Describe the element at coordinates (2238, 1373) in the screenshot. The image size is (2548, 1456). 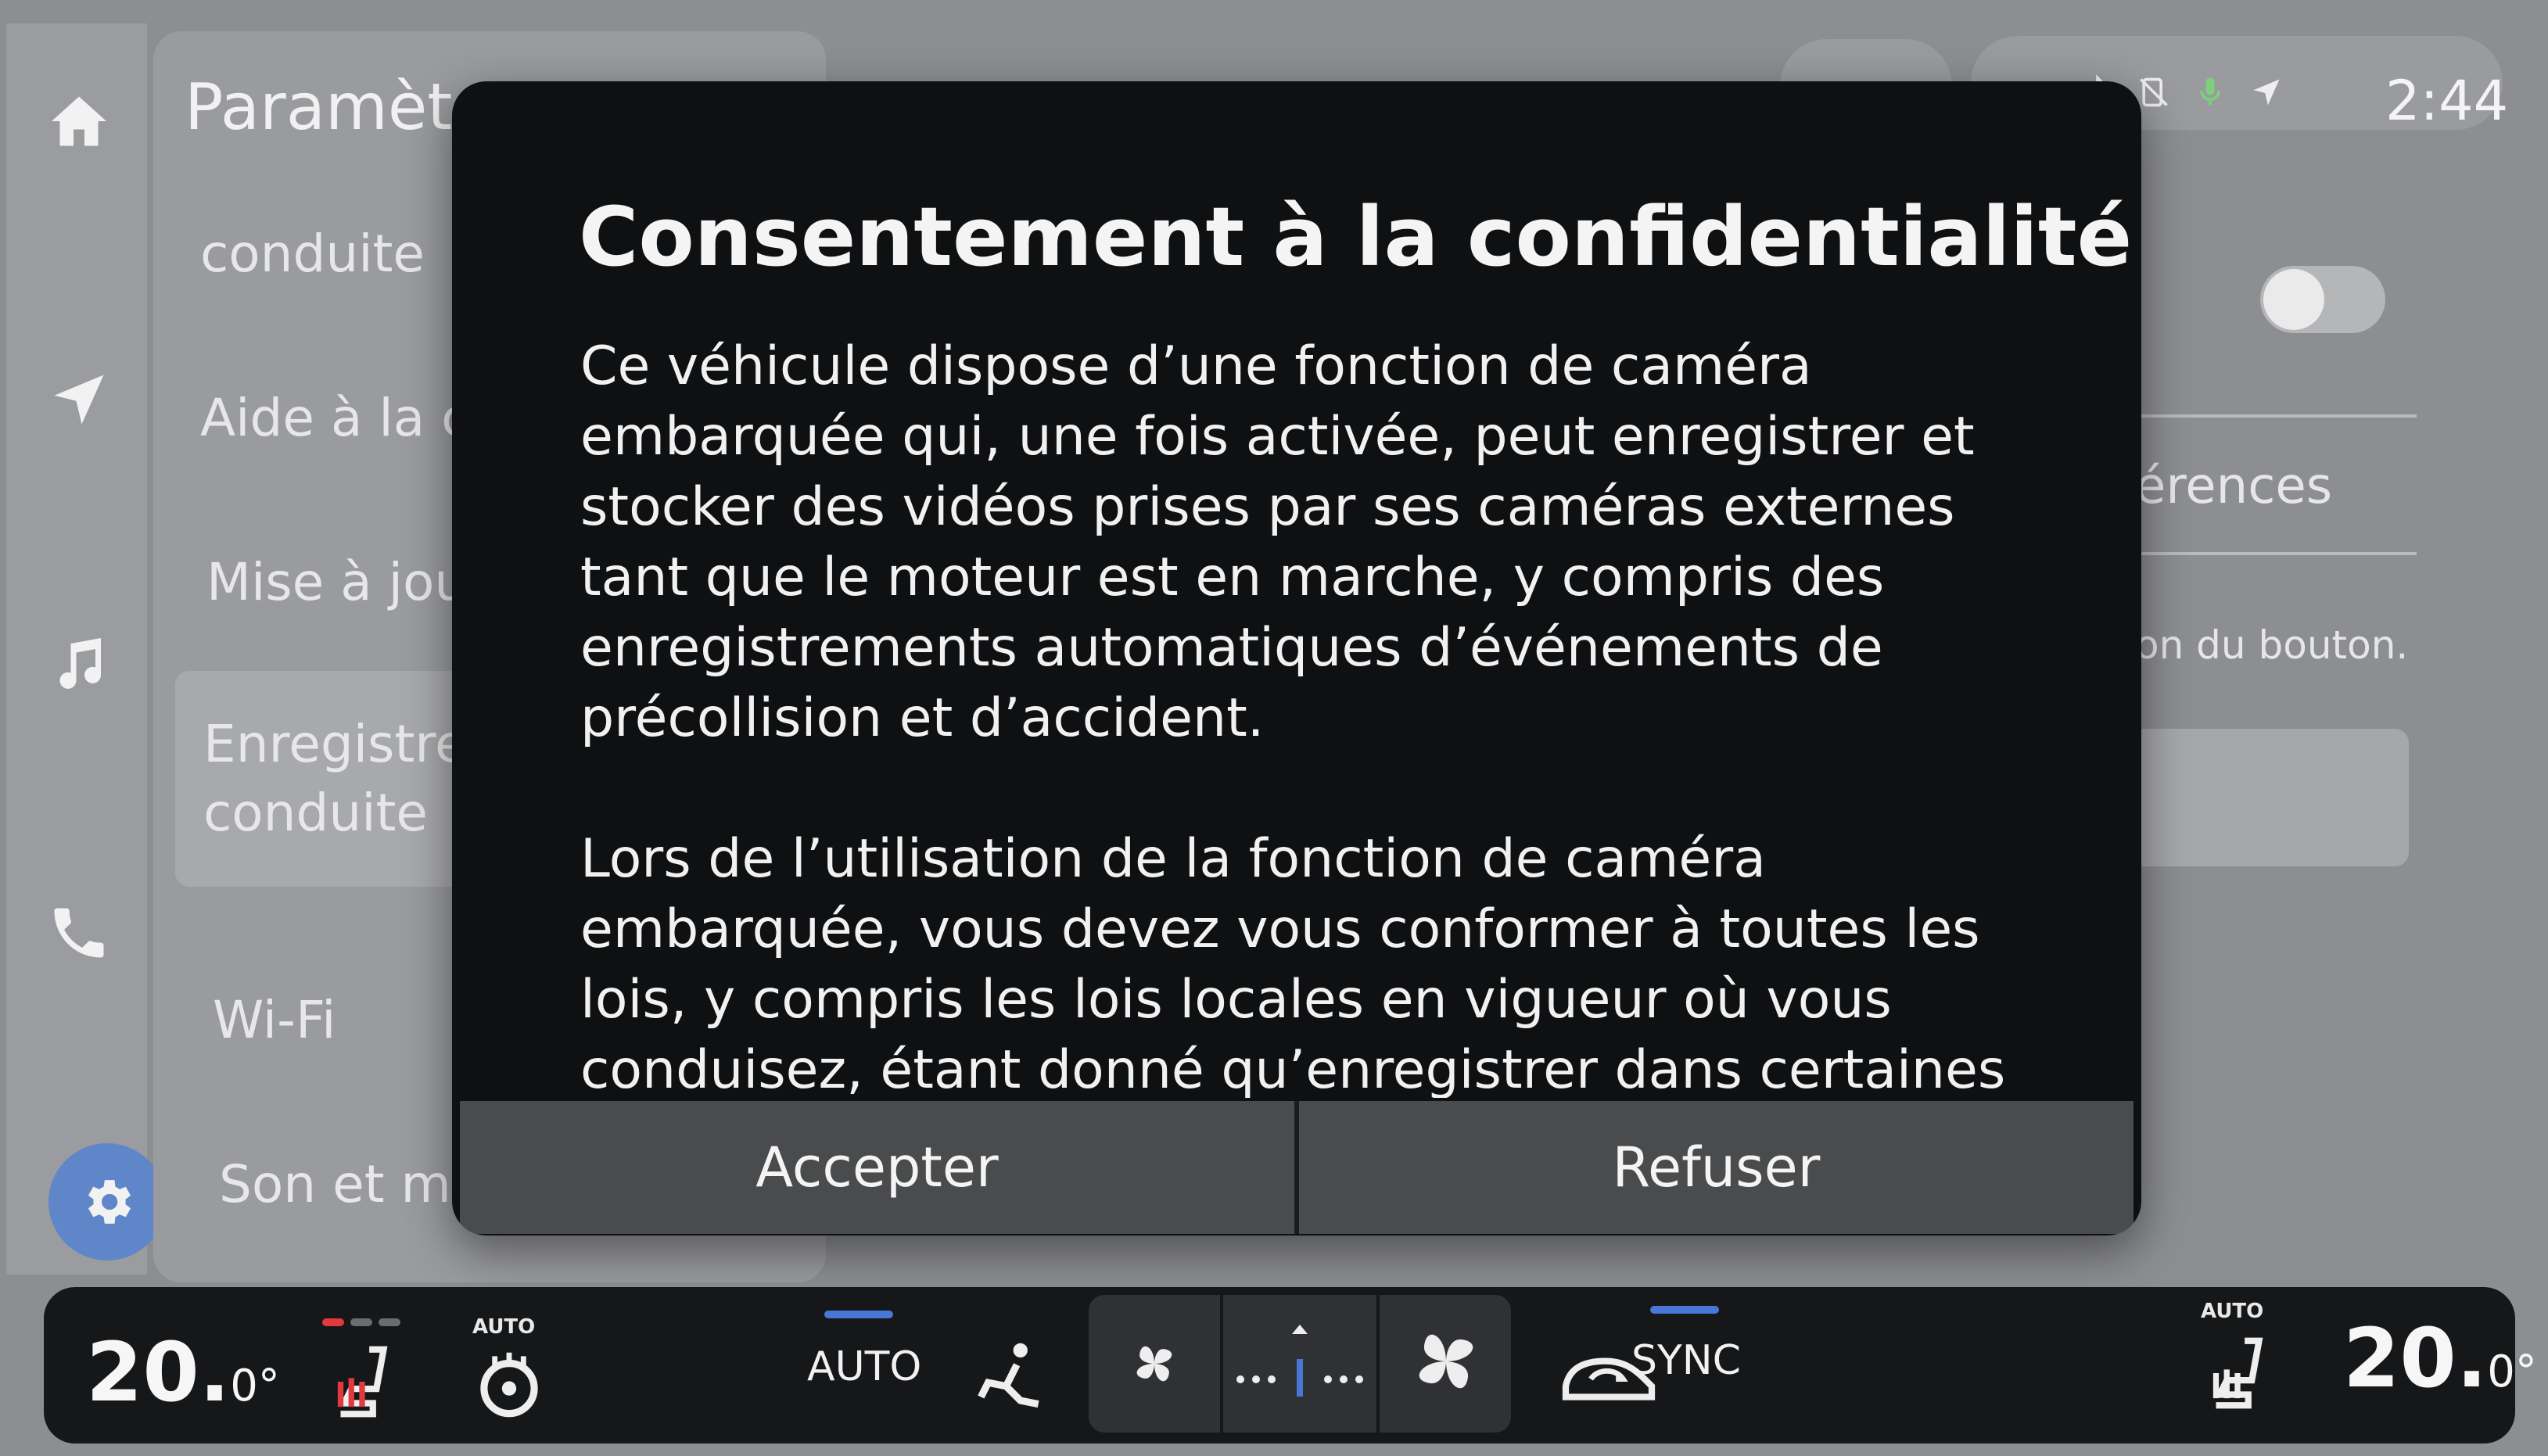
I see `passenger-seat-heater-icon` at that location.